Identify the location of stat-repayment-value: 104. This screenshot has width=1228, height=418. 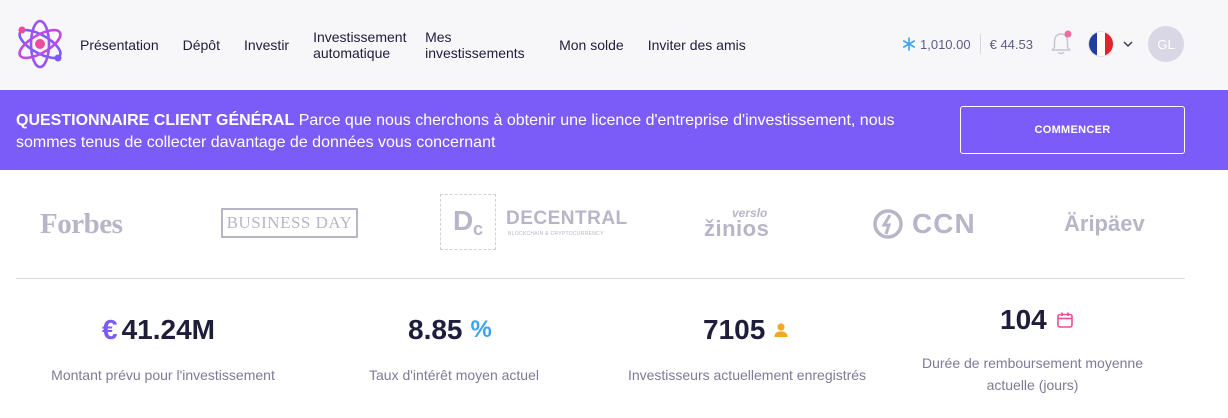
(1023, 319).